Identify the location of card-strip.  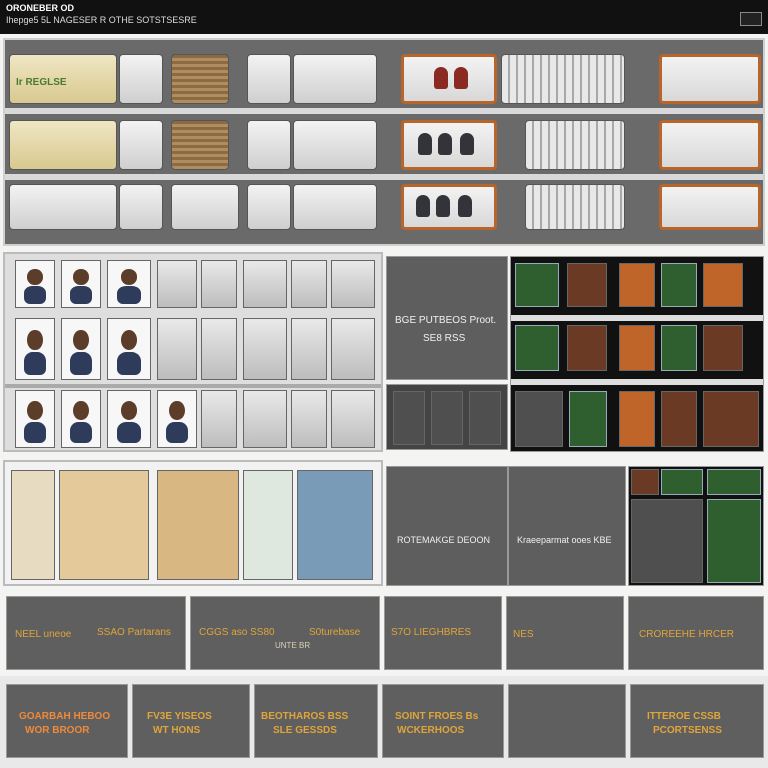
(447, 417).